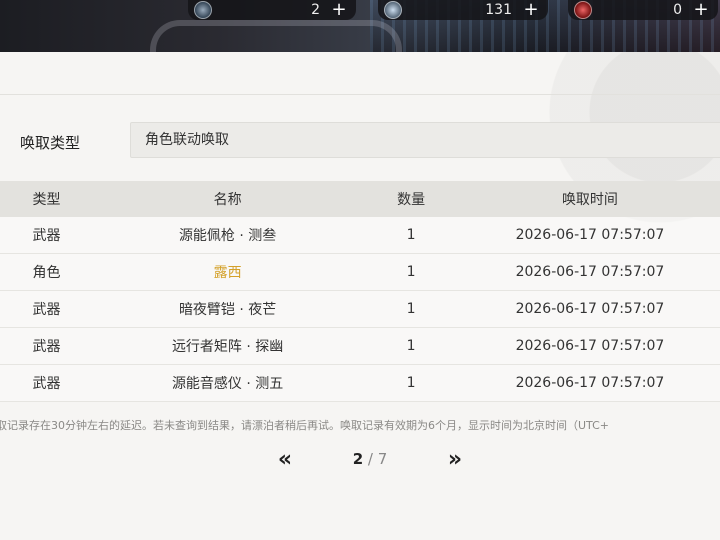 The image size is (720, 540). Describe the element at coordinates (46, 200) in the screenshot. I see `header-type: 类型` at that location.